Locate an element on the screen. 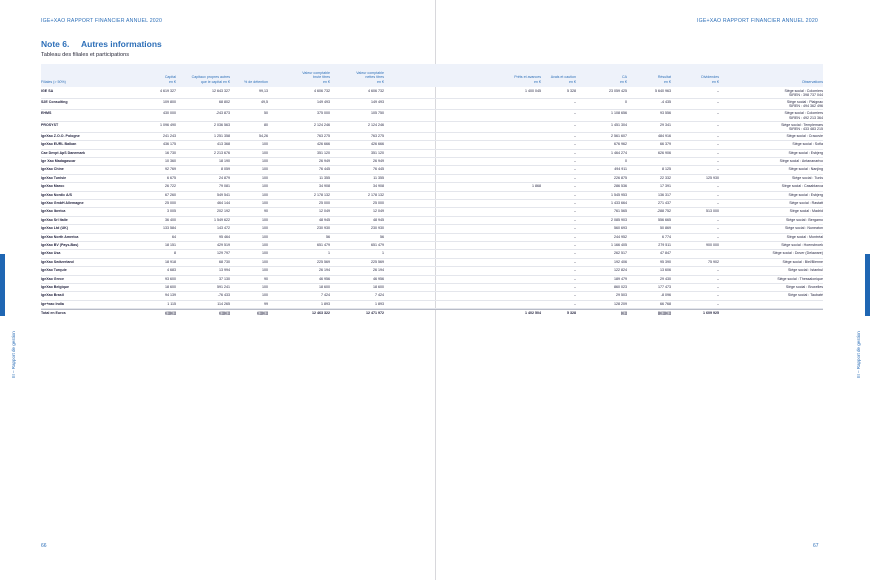  header-nette: en € is located at coordinates (380, 81).